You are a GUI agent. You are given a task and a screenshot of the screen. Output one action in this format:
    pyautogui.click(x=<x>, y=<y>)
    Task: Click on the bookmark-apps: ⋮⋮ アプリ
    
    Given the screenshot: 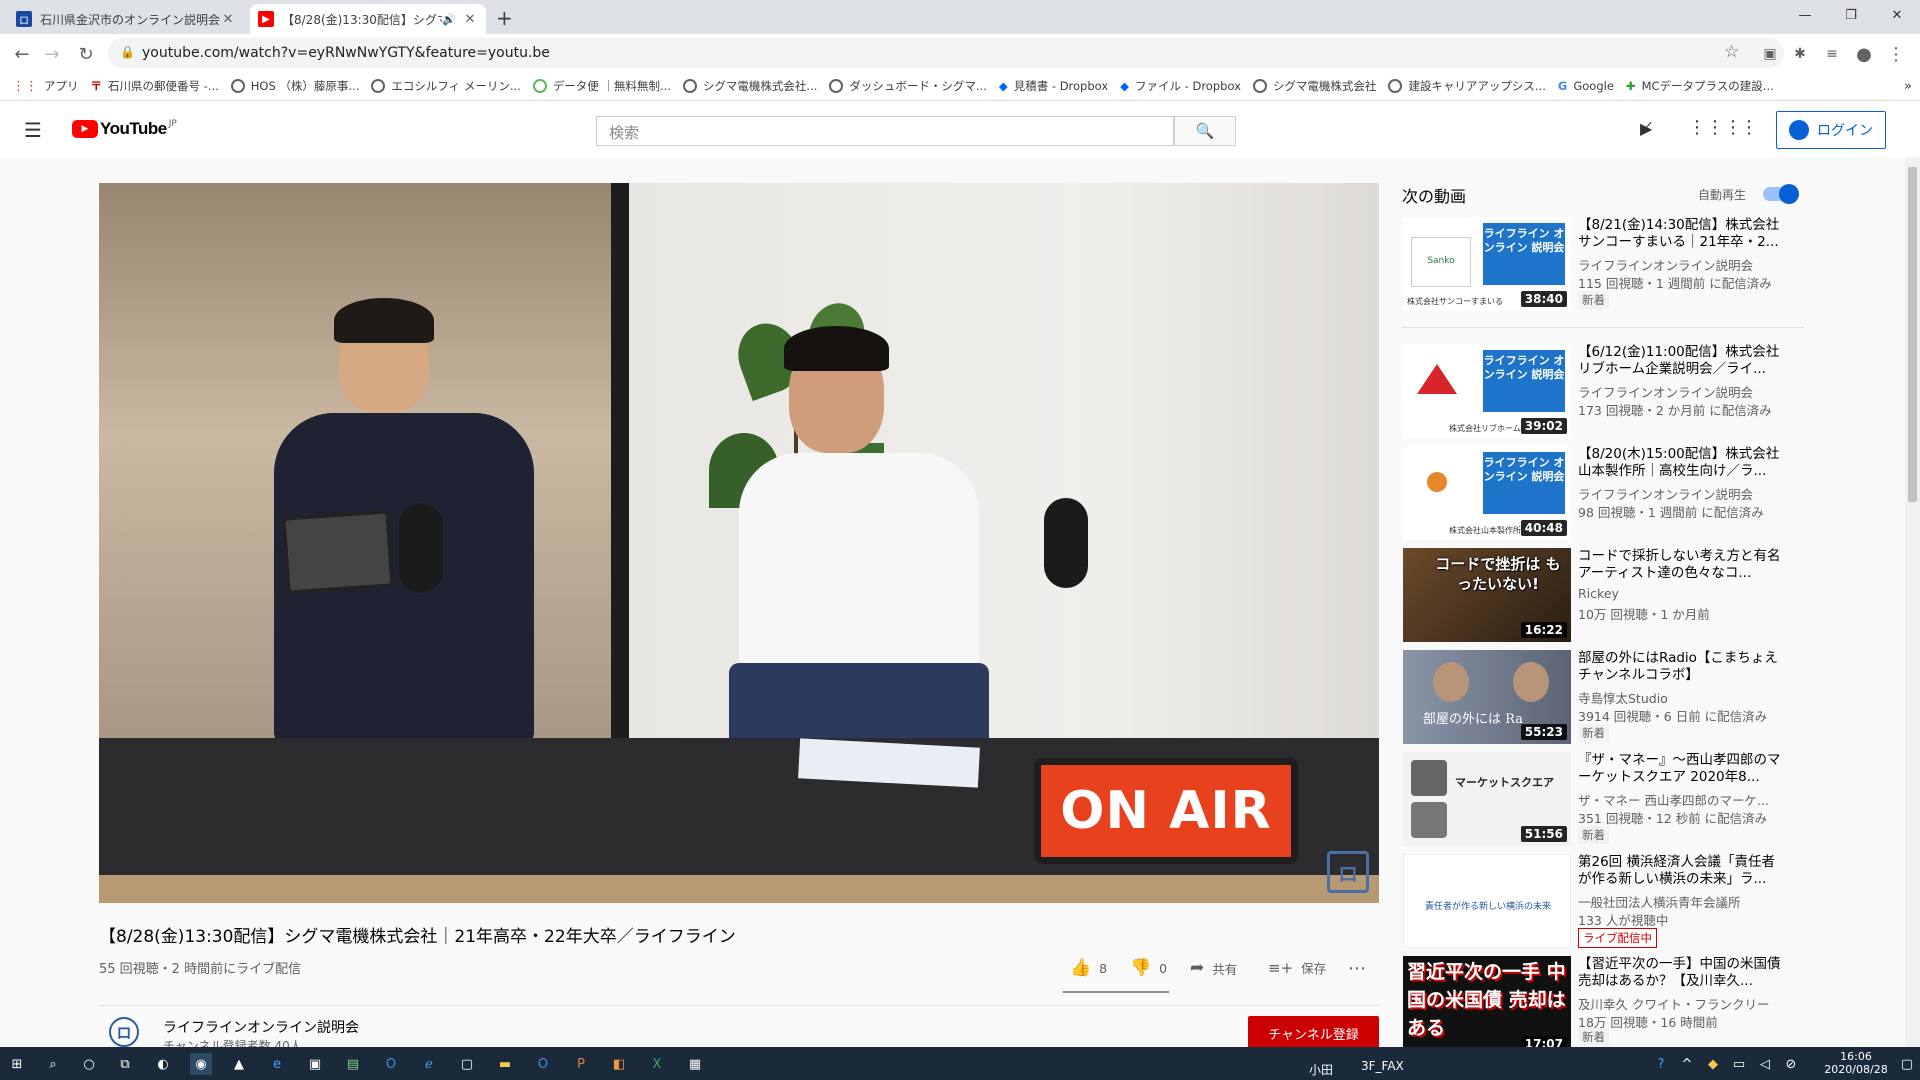 What is the action you would take?
    pyautogui.click(x=45, y=86)
    